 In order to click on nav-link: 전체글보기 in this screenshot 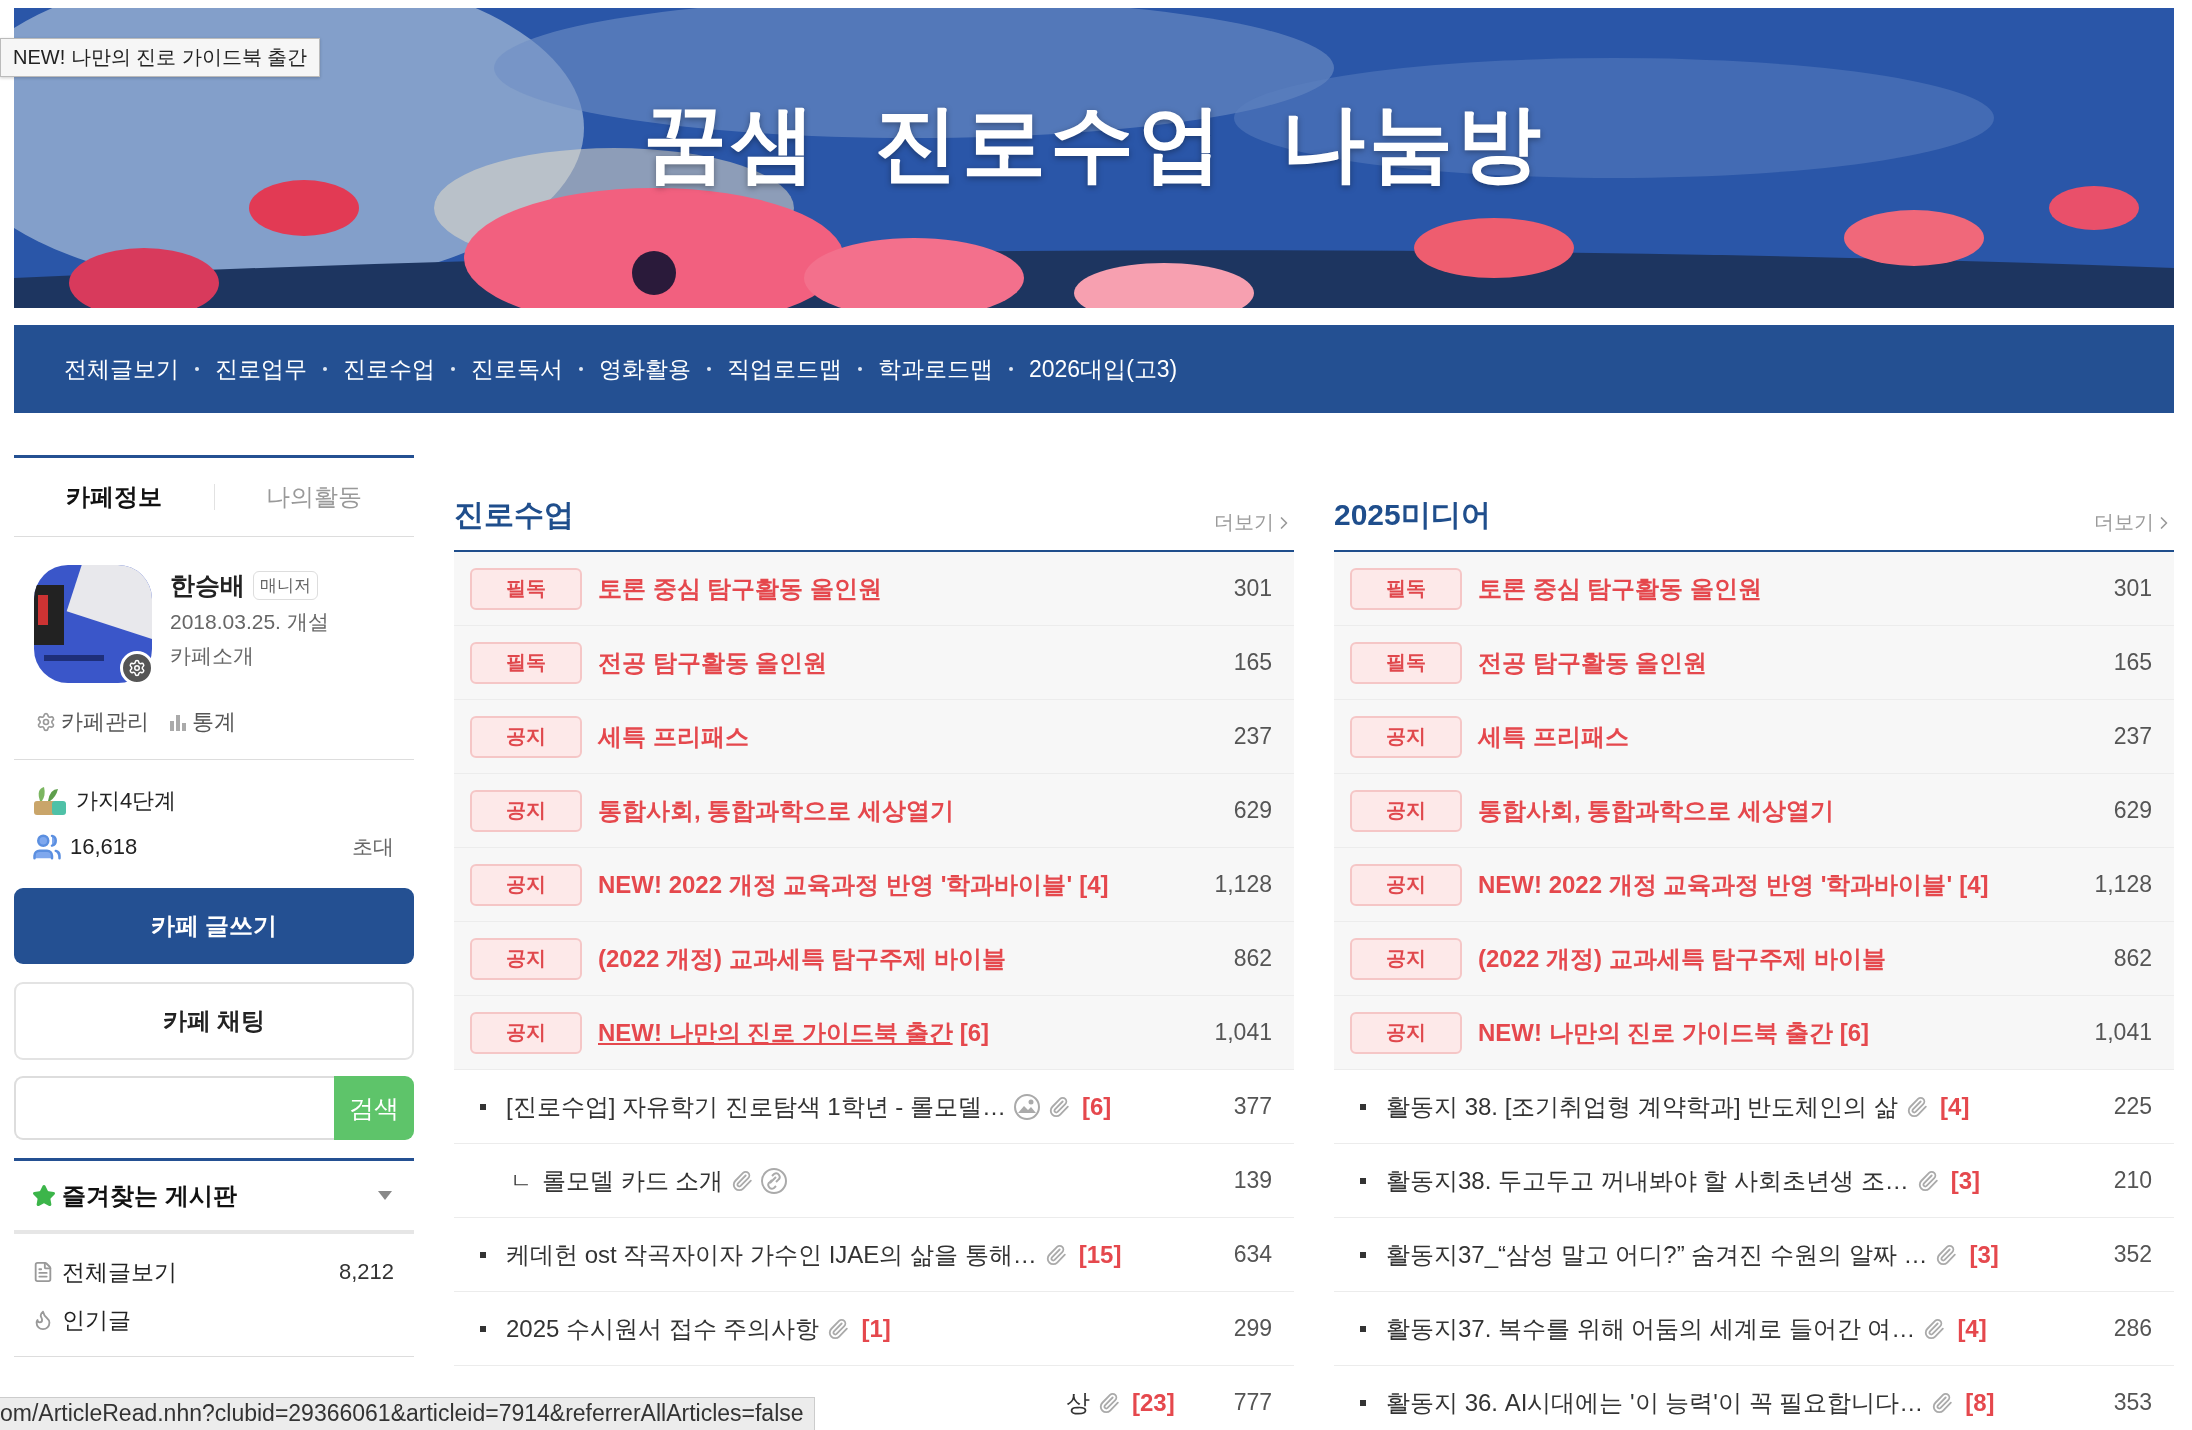, I will do `click(121, 369)`.